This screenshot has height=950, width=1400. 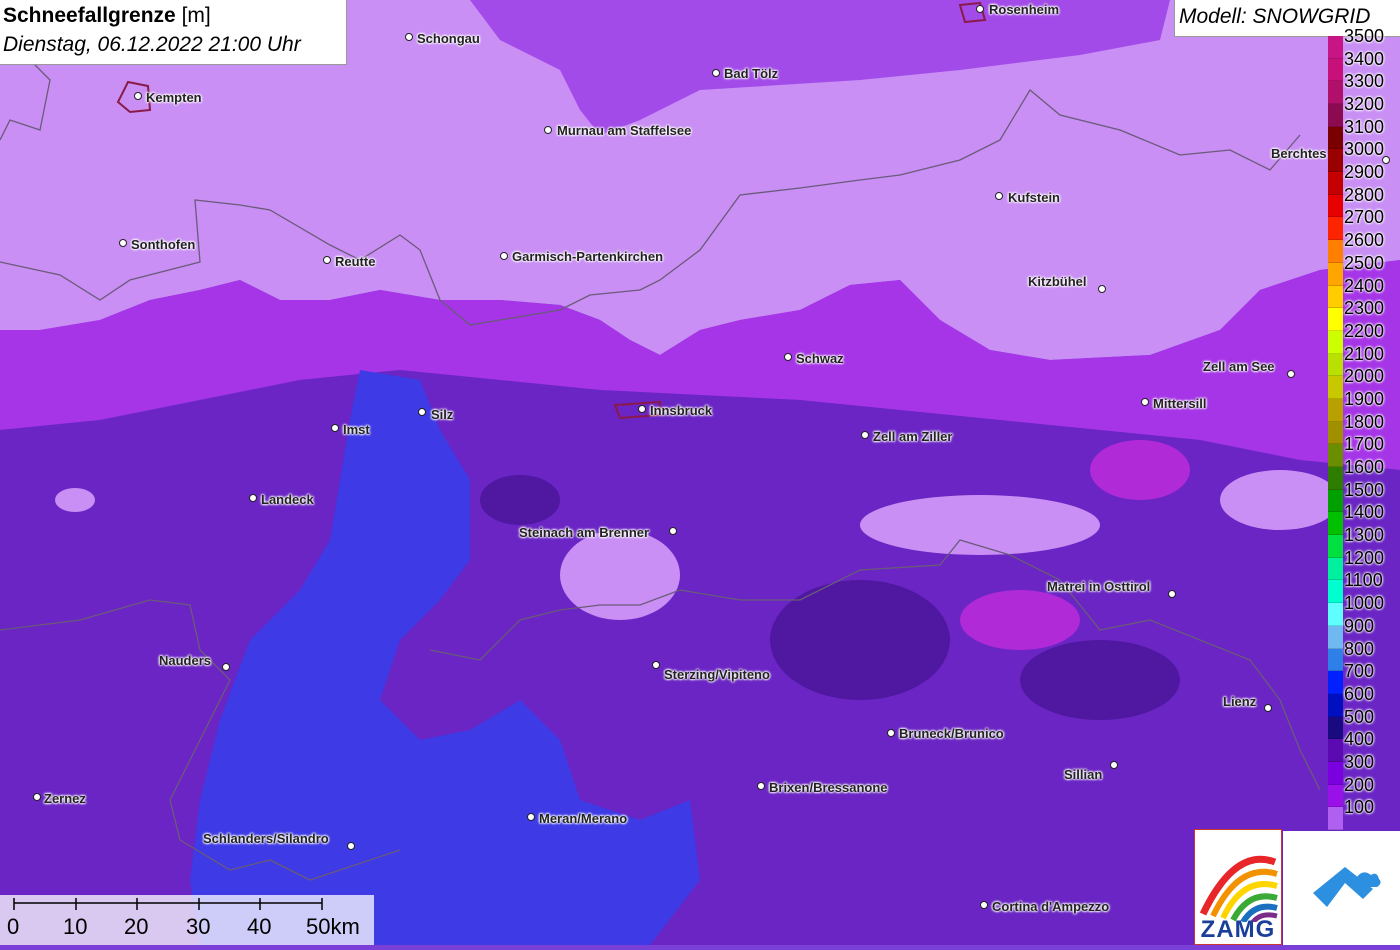 I want to click on city-label: Zell am See, so click(x=1239, y=366).